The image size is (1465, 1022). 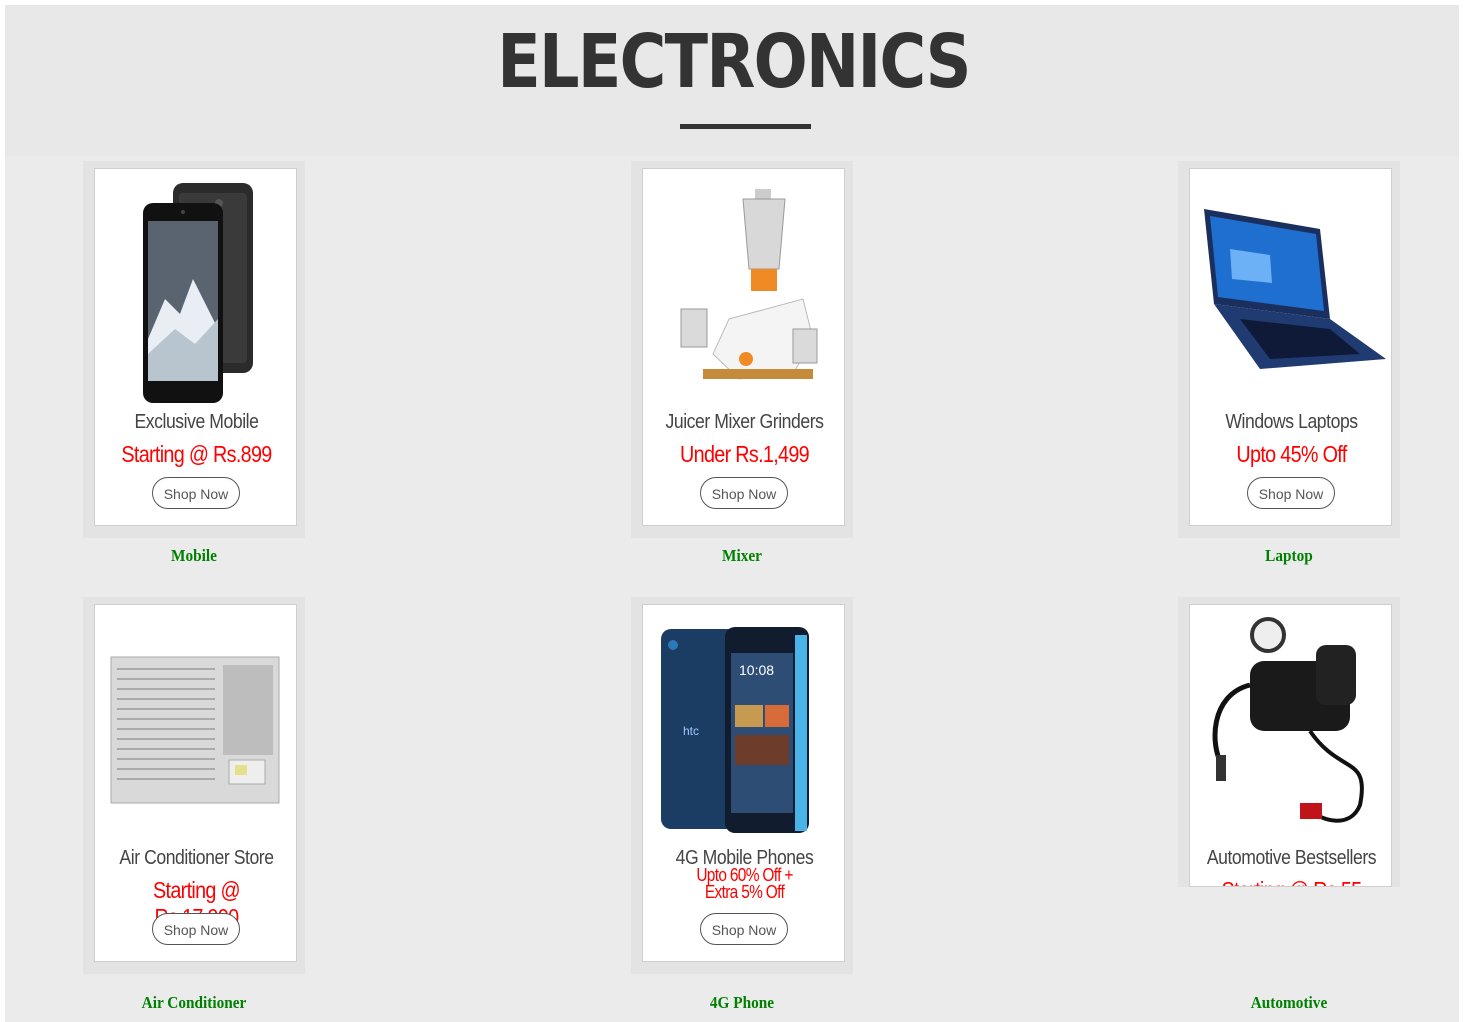 I want to click on category-link-automotive: Automotive, so click(x=1289, y=1003).